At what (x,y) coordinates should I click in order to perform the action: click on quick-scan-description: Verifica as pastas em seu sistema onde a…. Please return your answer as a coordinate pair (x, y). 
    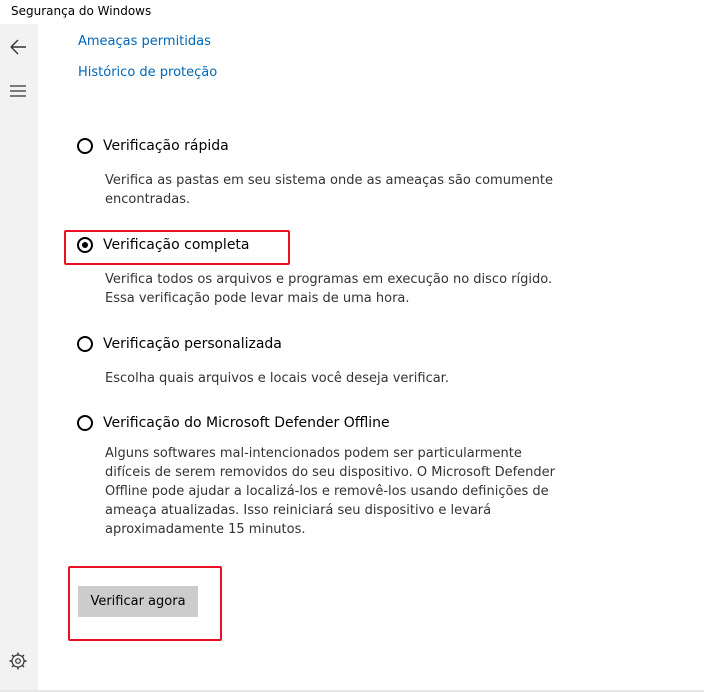
    Looking at the image, I should click on (329, 190).